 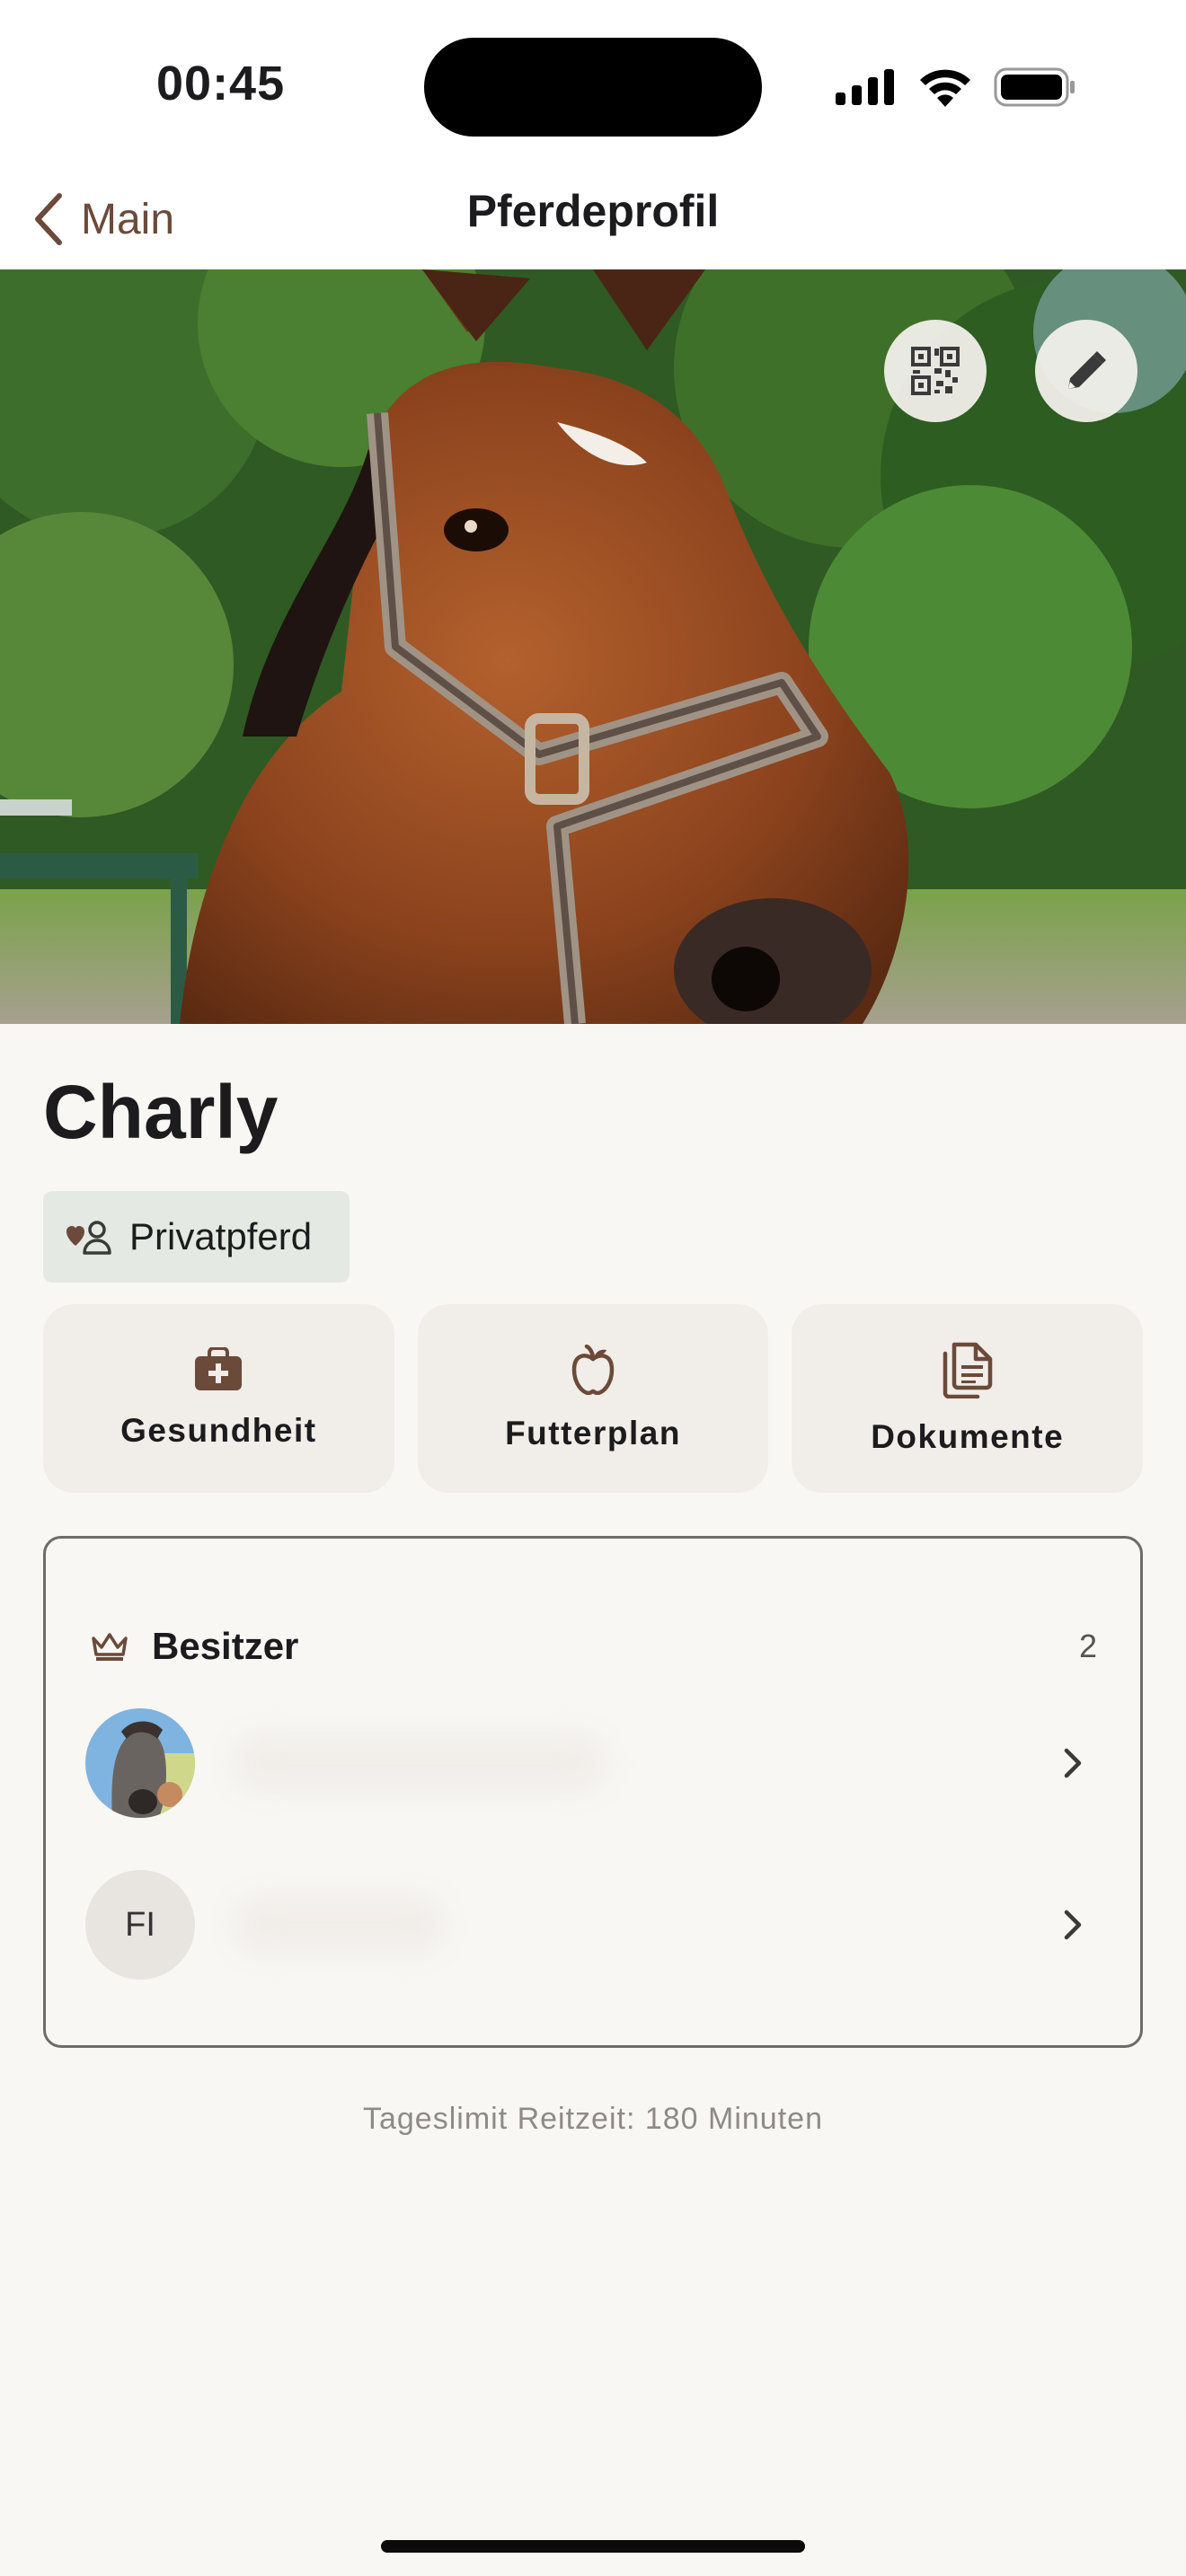 What do you see at coordinates (594, 1646) in the screenshot?
I see `owners-header: Besitzer 2` at bounding box center [594, 1646].